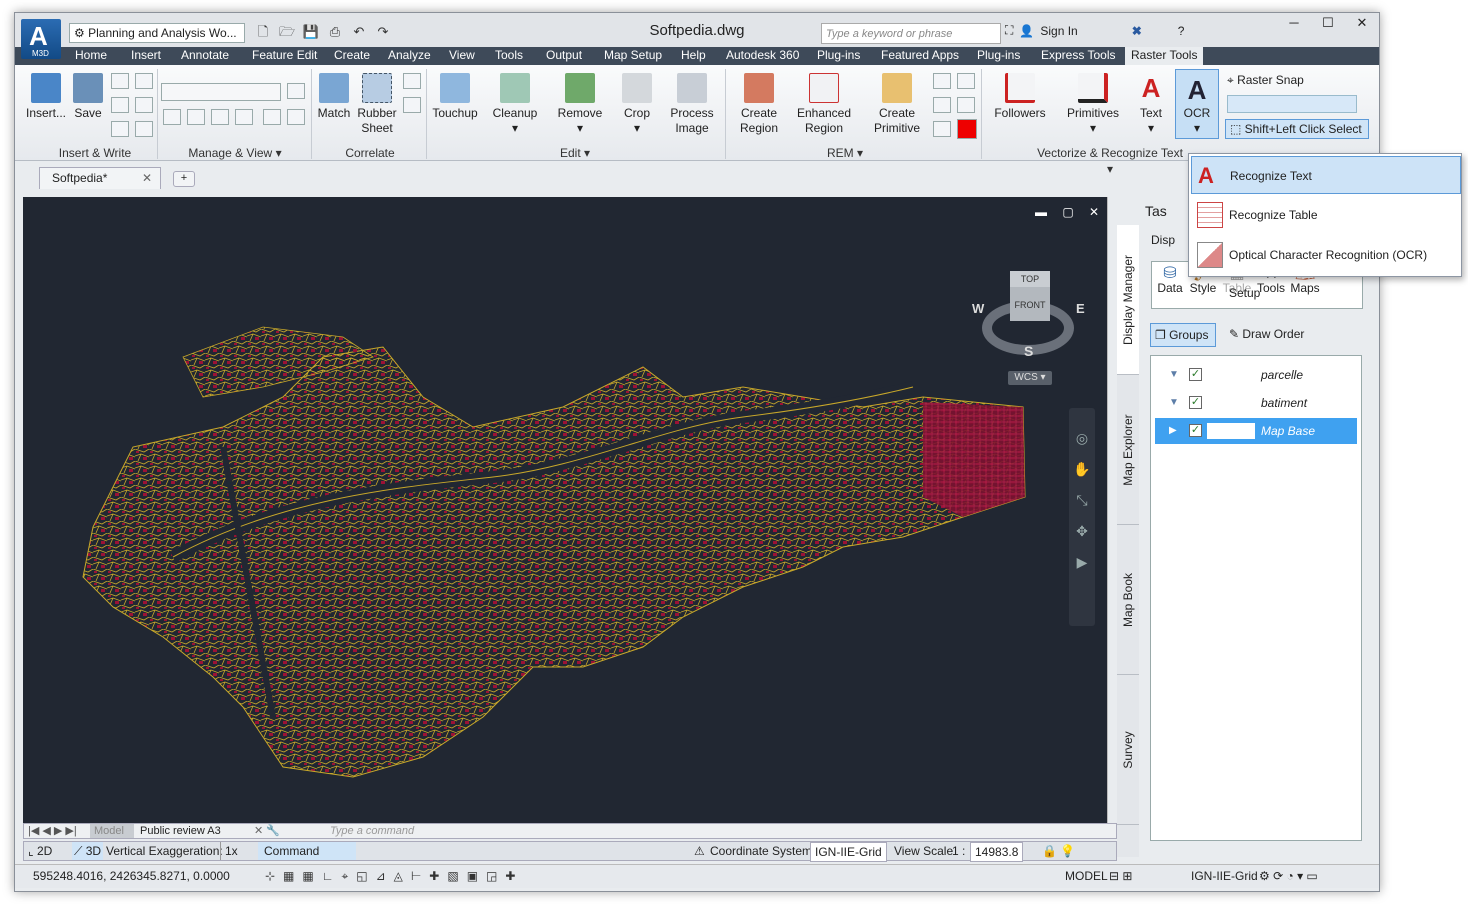  Describe the element at coordinates (693, 56) in the screenshot. I see `tab-help: Help` at that location.